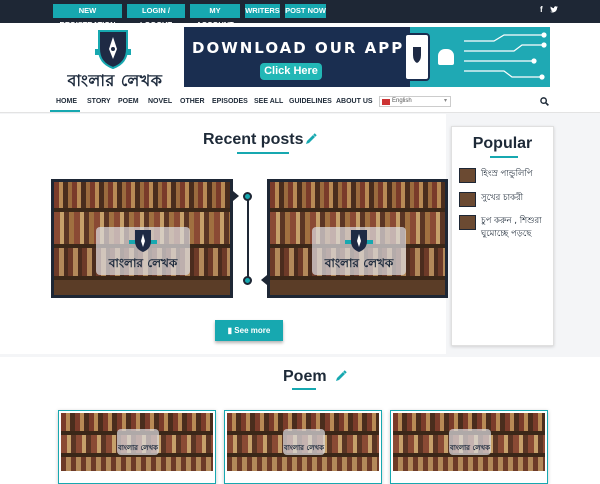 Image resolution: width=600 pixels, height=484 pixels. What do you see at coordinates (99, 101) in the screenshot?
I see `nav-story: STORY` at bounding box center [99, 101].